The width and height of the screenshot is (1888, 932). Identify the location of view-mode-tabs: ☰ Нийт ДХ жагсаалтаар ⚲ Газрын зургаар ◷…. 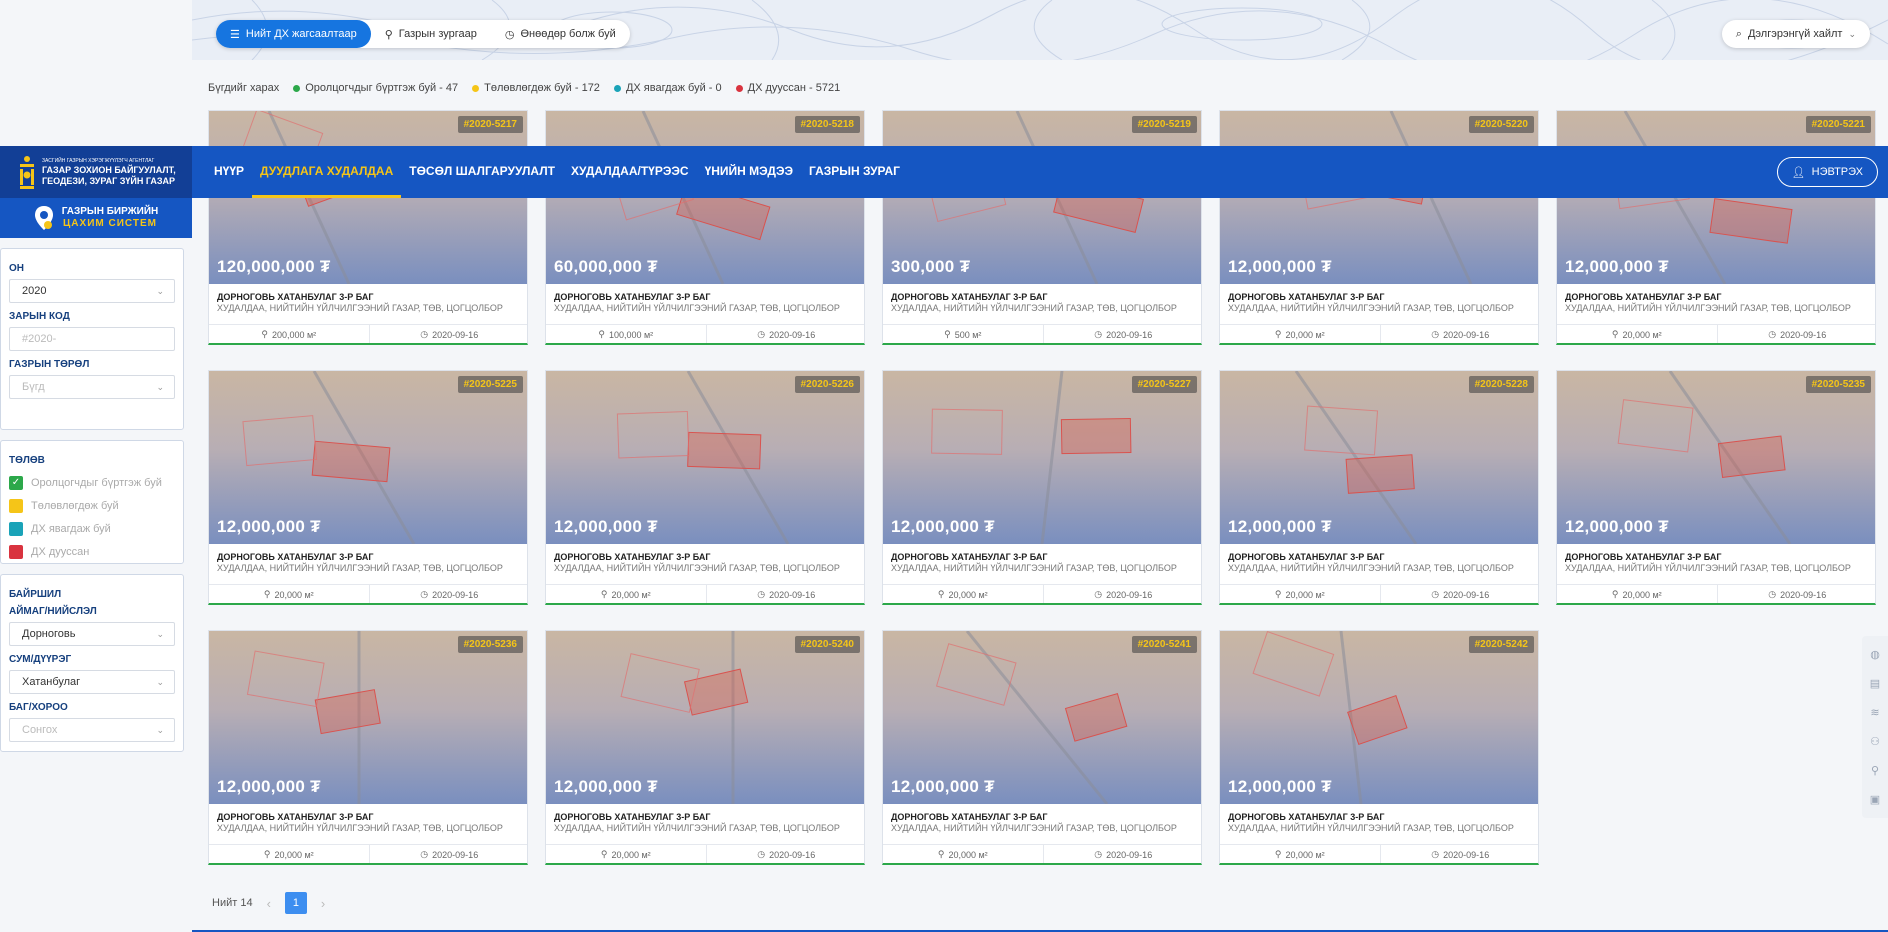
(423, 34).